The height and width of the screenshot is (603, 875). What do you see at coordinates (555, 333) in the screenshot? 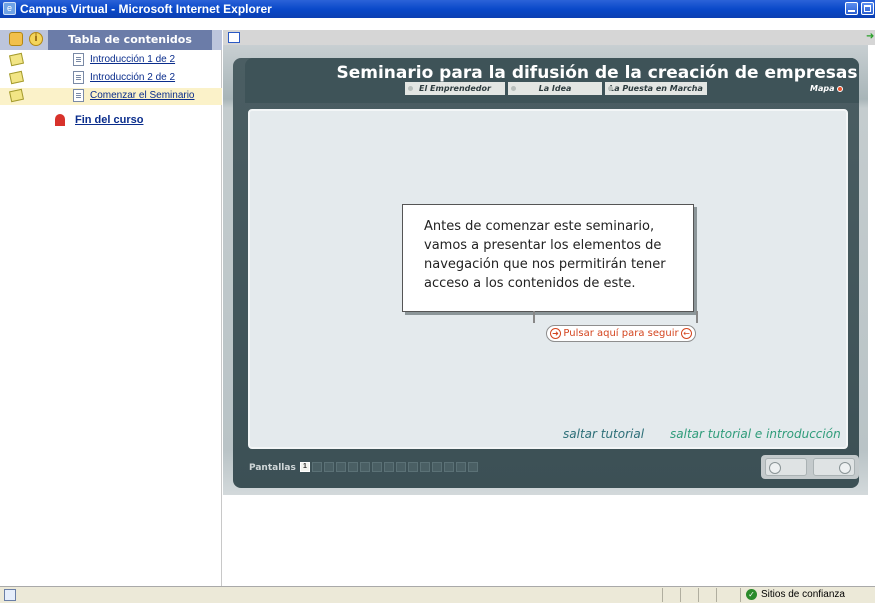
I see `arrow-right-icon: ➜` at bounding box center [555, 333].